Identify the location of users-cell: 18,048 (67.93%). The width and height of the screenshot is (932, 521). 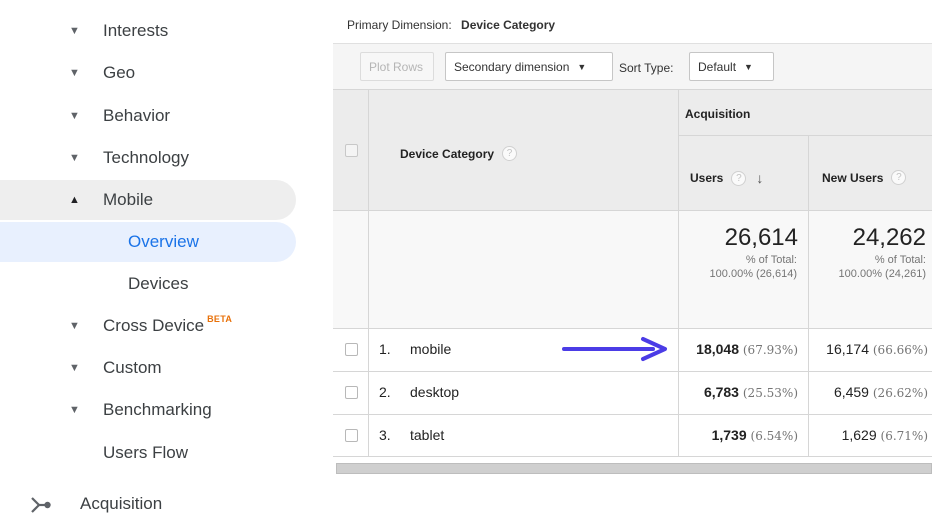
(747, 349).